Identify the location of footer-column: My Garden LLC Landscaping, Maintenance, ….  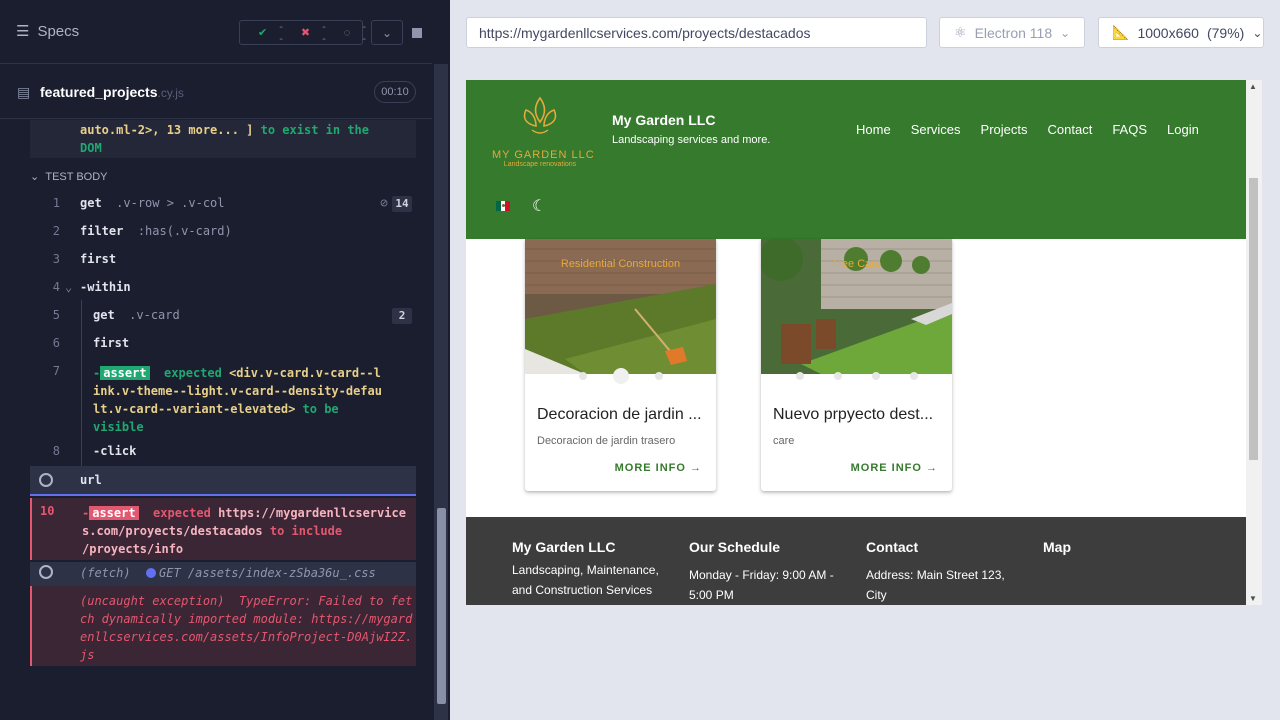
(592, 569).